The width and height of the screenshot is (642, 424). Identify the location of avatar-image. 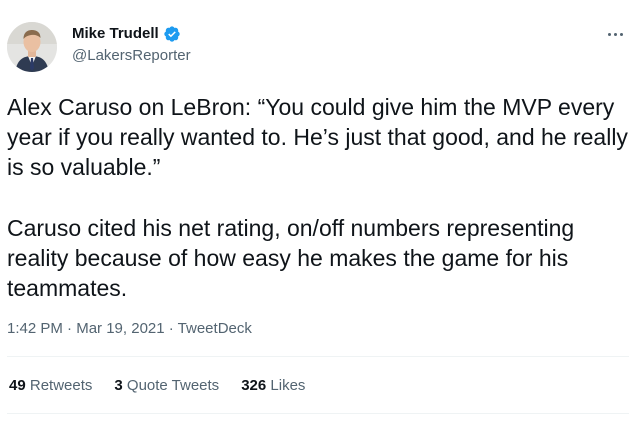
(32, 47).